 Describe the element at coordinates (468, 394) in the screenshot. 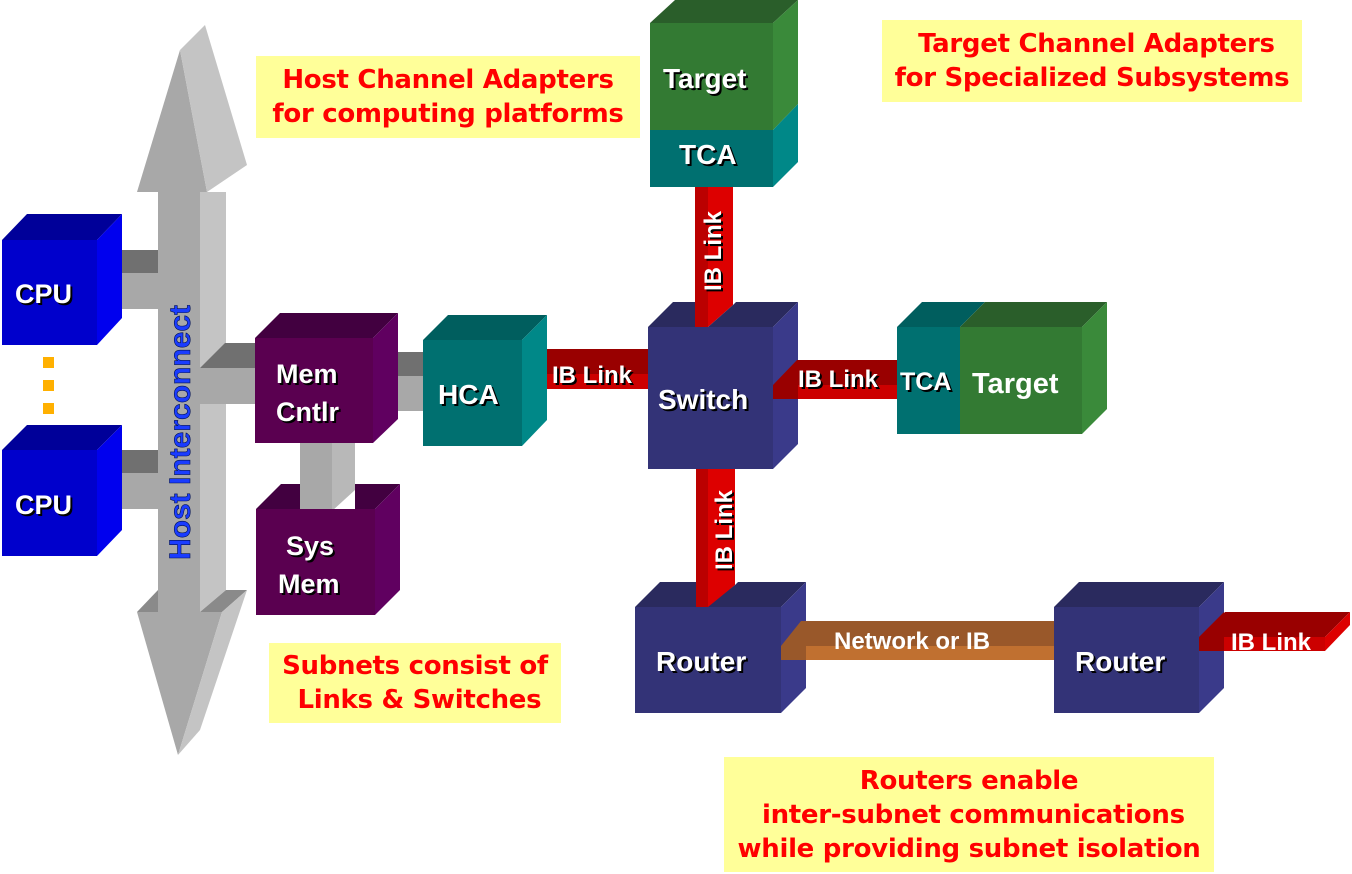

I see `hca-label: HCA` at that location.